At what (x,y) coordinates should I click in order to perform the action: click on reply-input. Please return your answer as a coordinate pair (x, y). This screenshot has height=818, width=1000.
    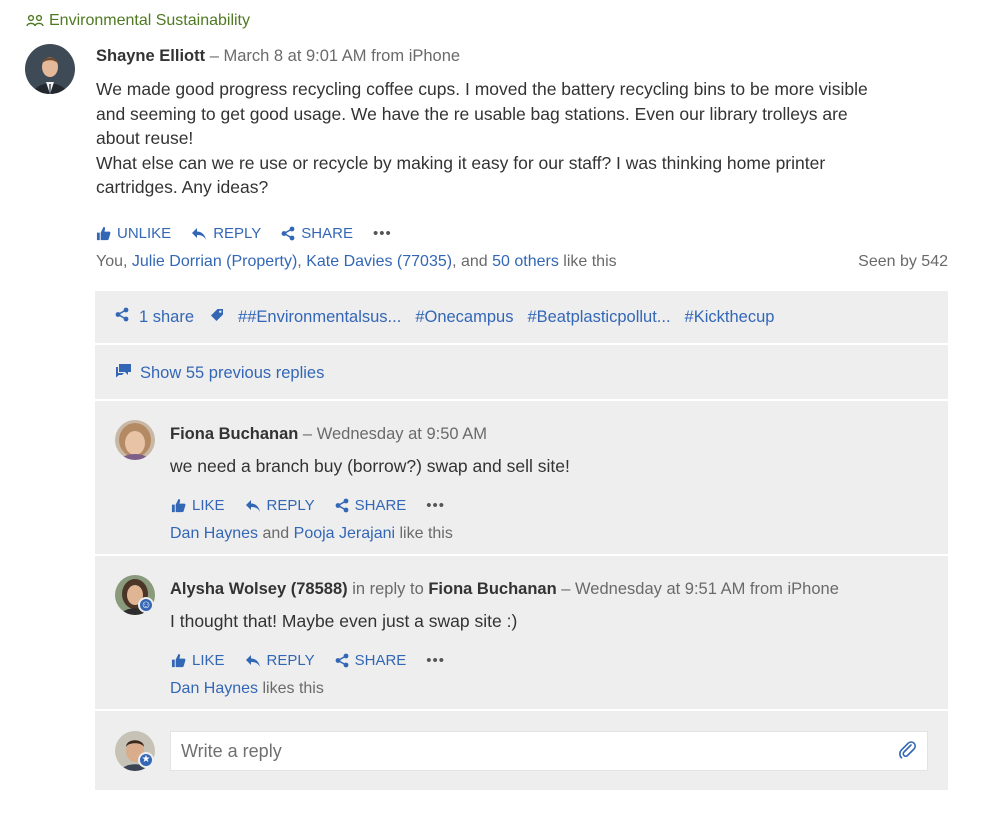
    Looking at the image, I should click on (539, 751).